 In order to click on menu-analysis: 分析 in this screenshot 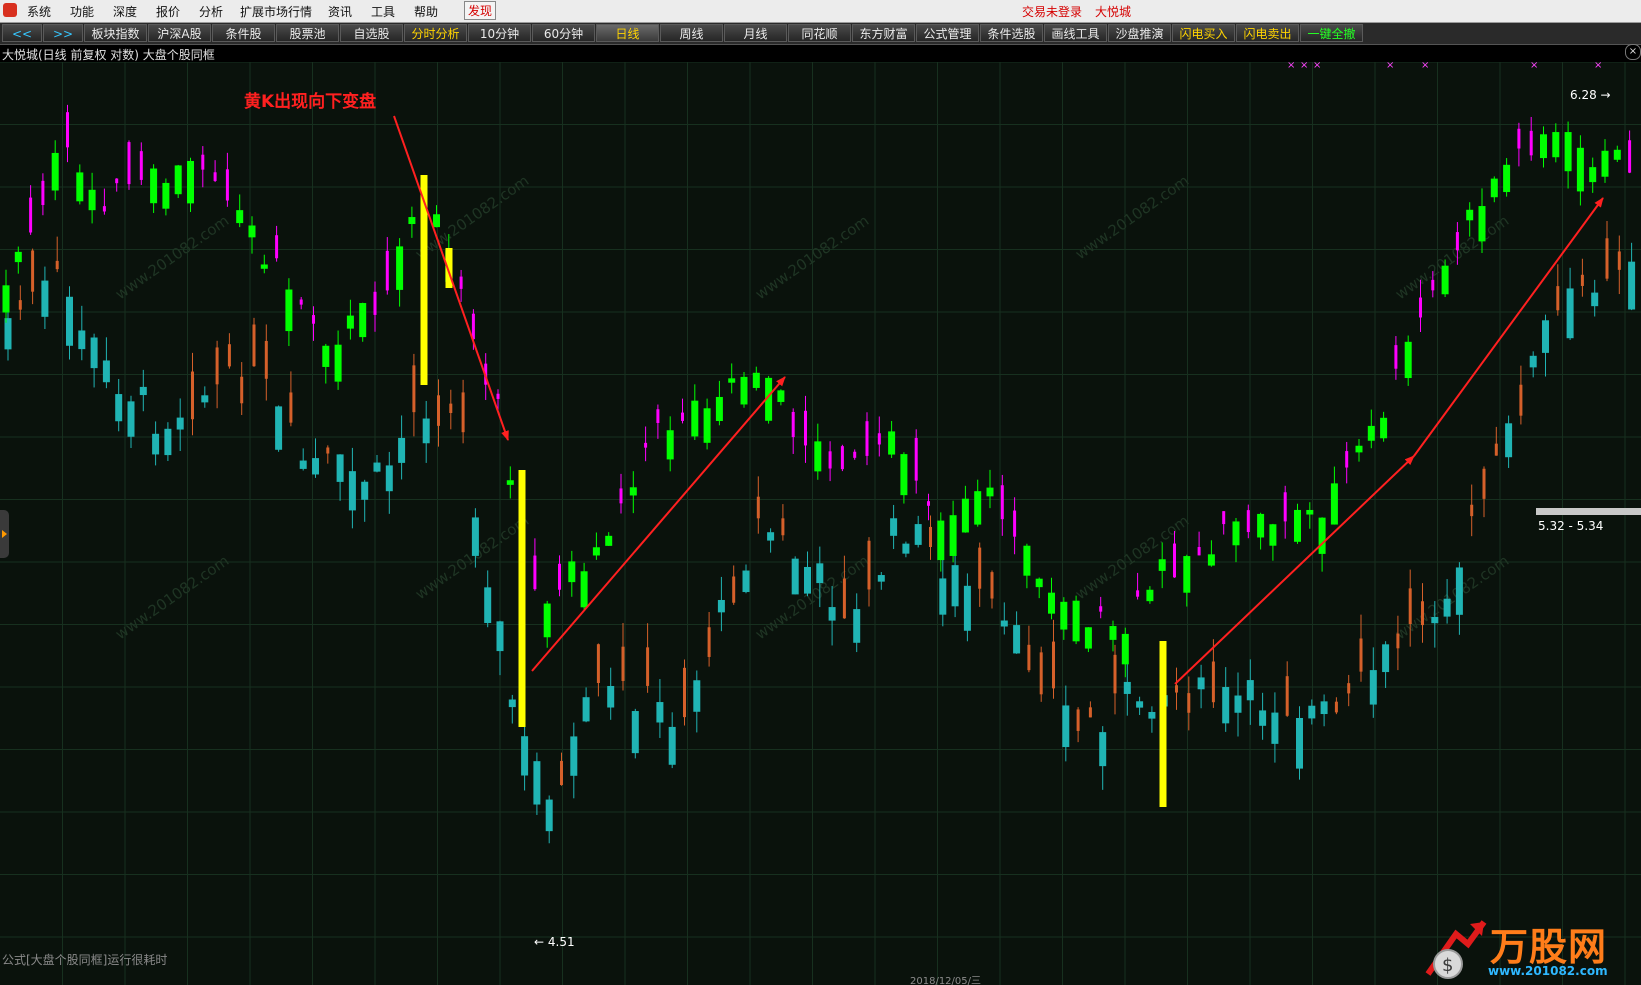, I will do `click(211, 11)`.